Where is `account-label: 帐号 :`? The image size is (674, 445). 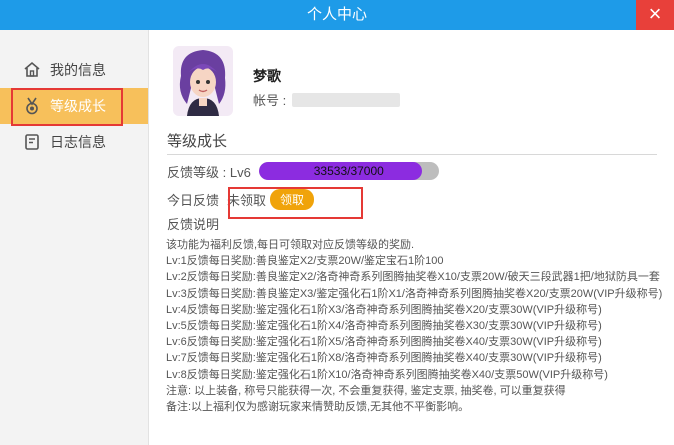 account-label: 帐号 : is located at coordinates (270, 100).